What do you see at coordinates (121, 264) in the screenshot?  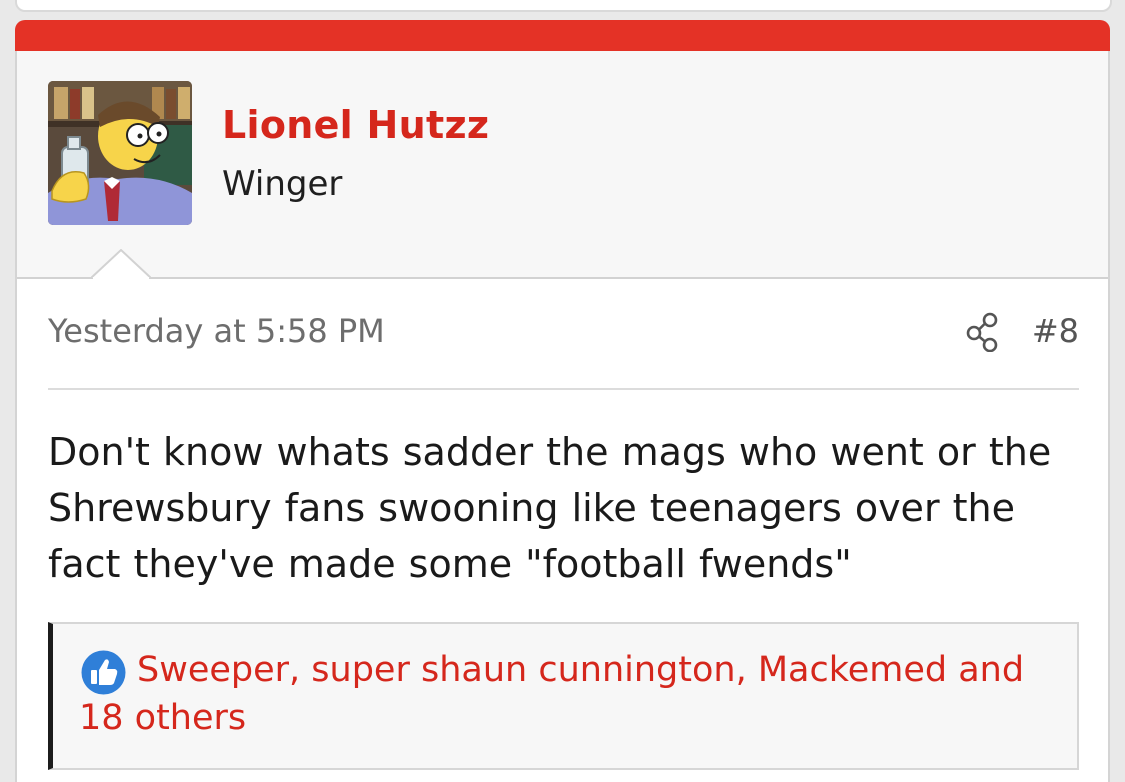 I see `user-block-pointer` at bounding box center [121, 264].